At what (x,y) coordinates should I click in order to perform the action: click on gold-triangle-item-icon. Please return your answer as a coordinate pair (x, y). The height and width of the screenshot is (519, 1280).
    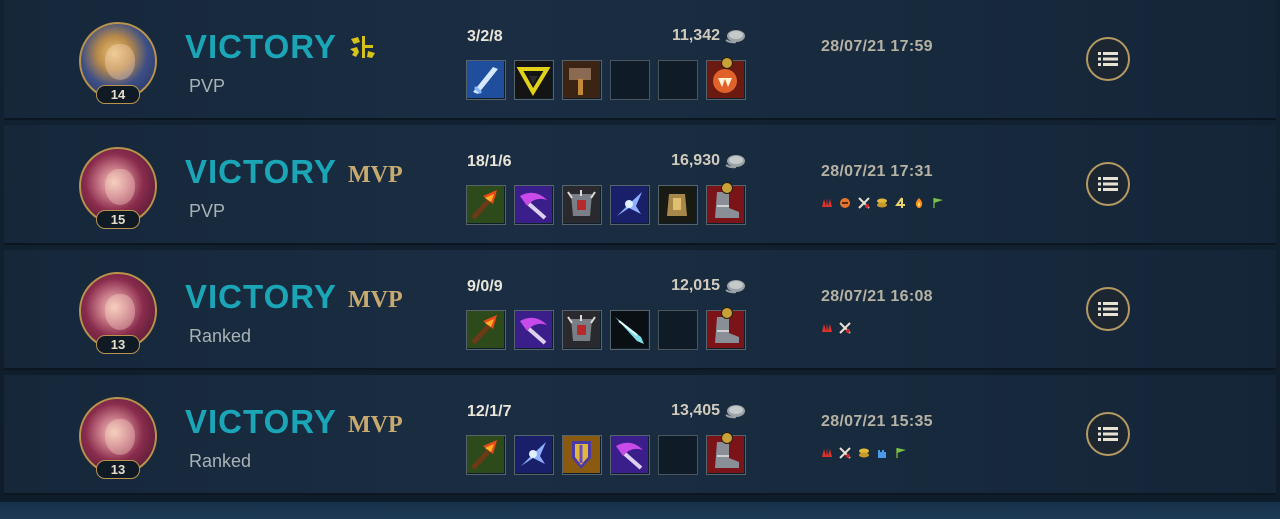
    Looking at the image, I should click on (533, 79).